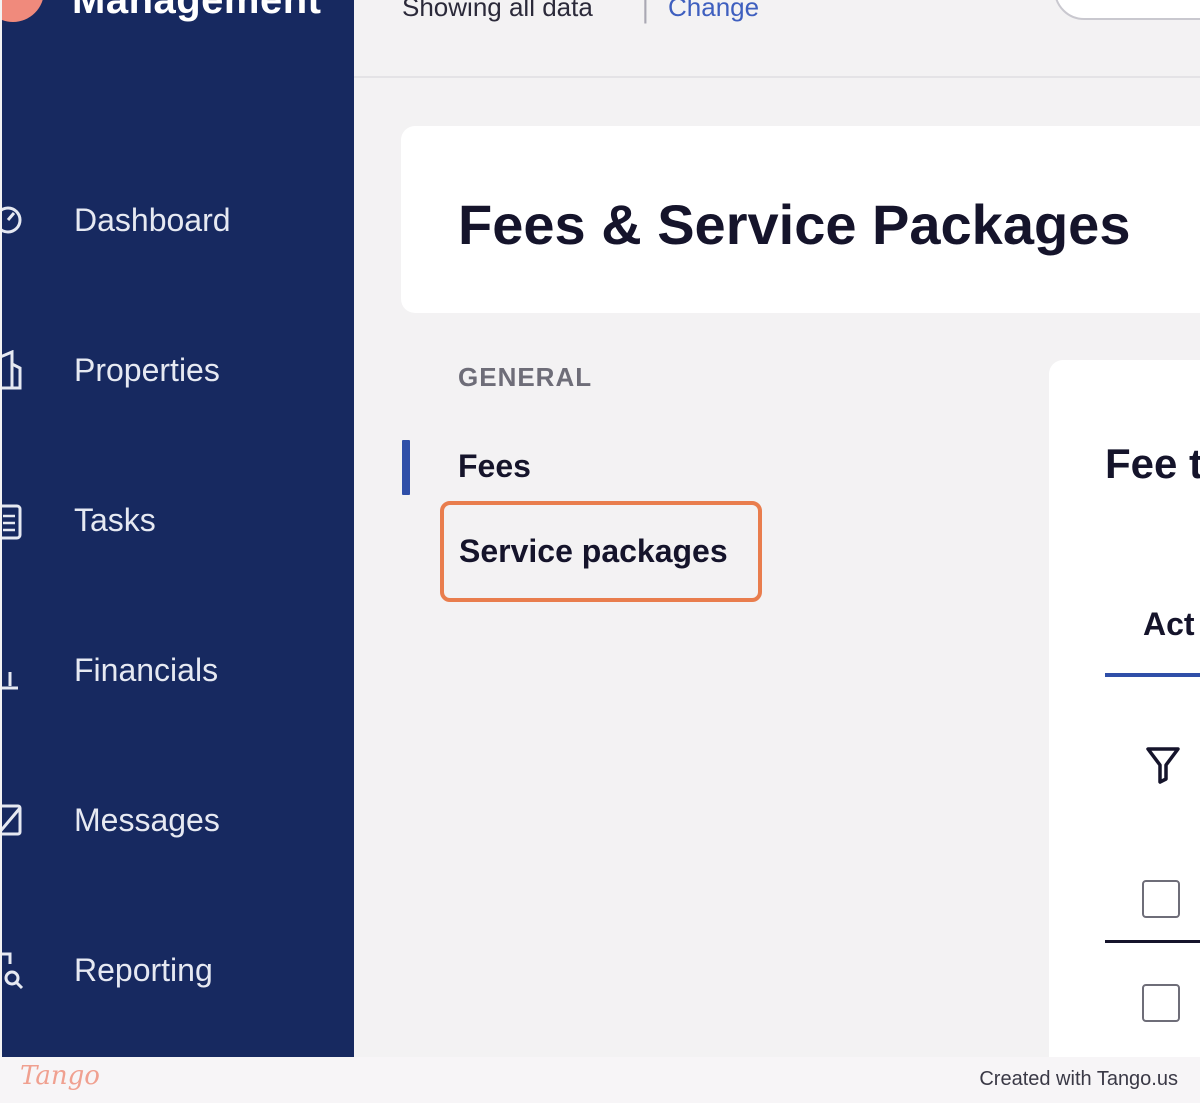 The width and height of the screenshot is (1200, 1103). What do you see at coordinates (1161, 899) in the screenshot?
I see `select-all-checkbox` at bounding box center [1161, 899].